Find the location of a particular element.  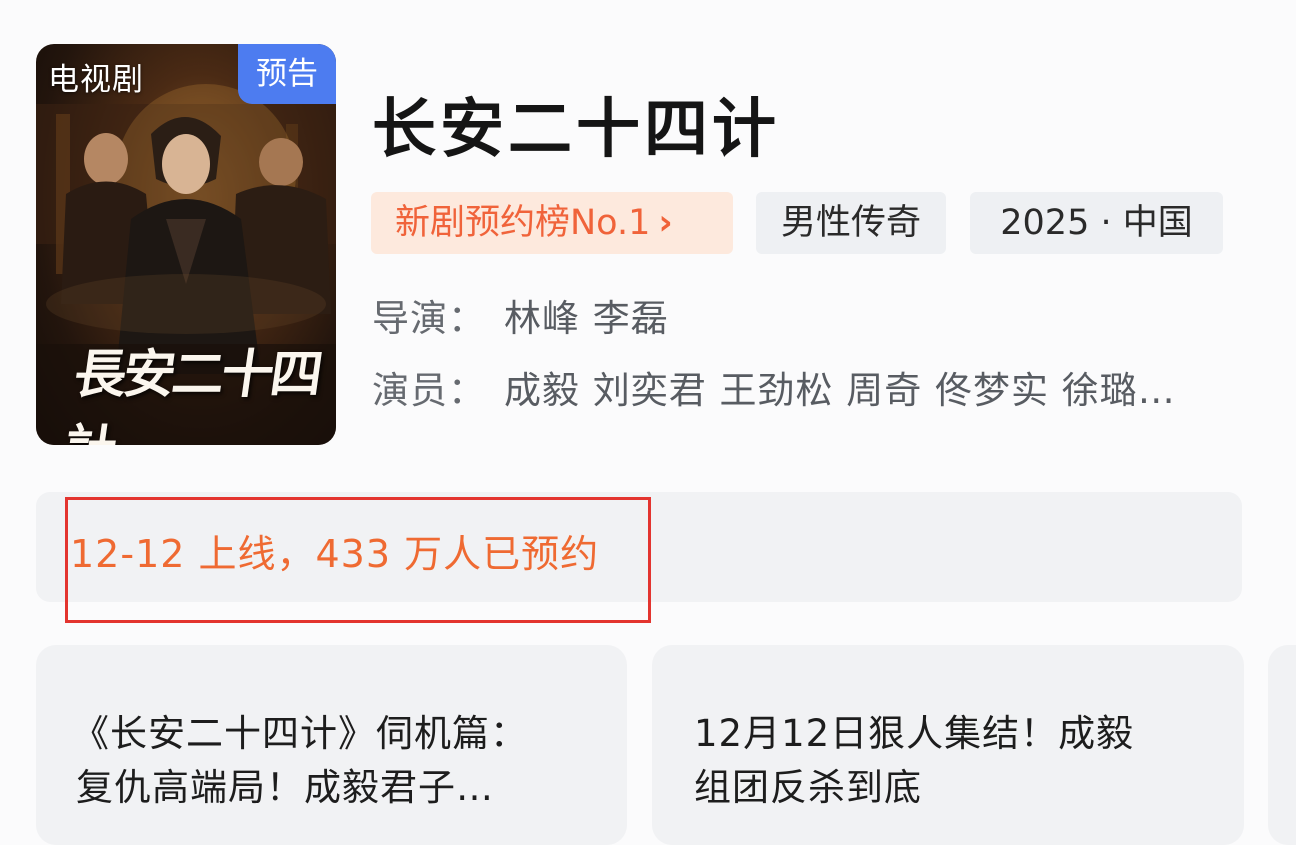

article-card-title-line-1: 12月12日狠人集结！成毅 is located at coordinates (914, 733).